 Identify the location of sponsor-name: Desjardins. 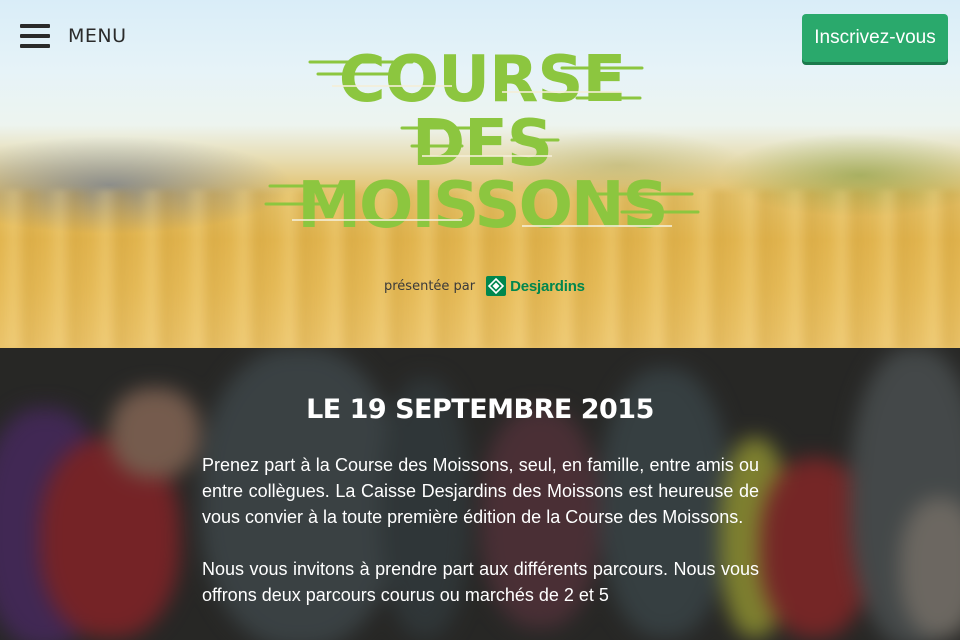
(547, 286).